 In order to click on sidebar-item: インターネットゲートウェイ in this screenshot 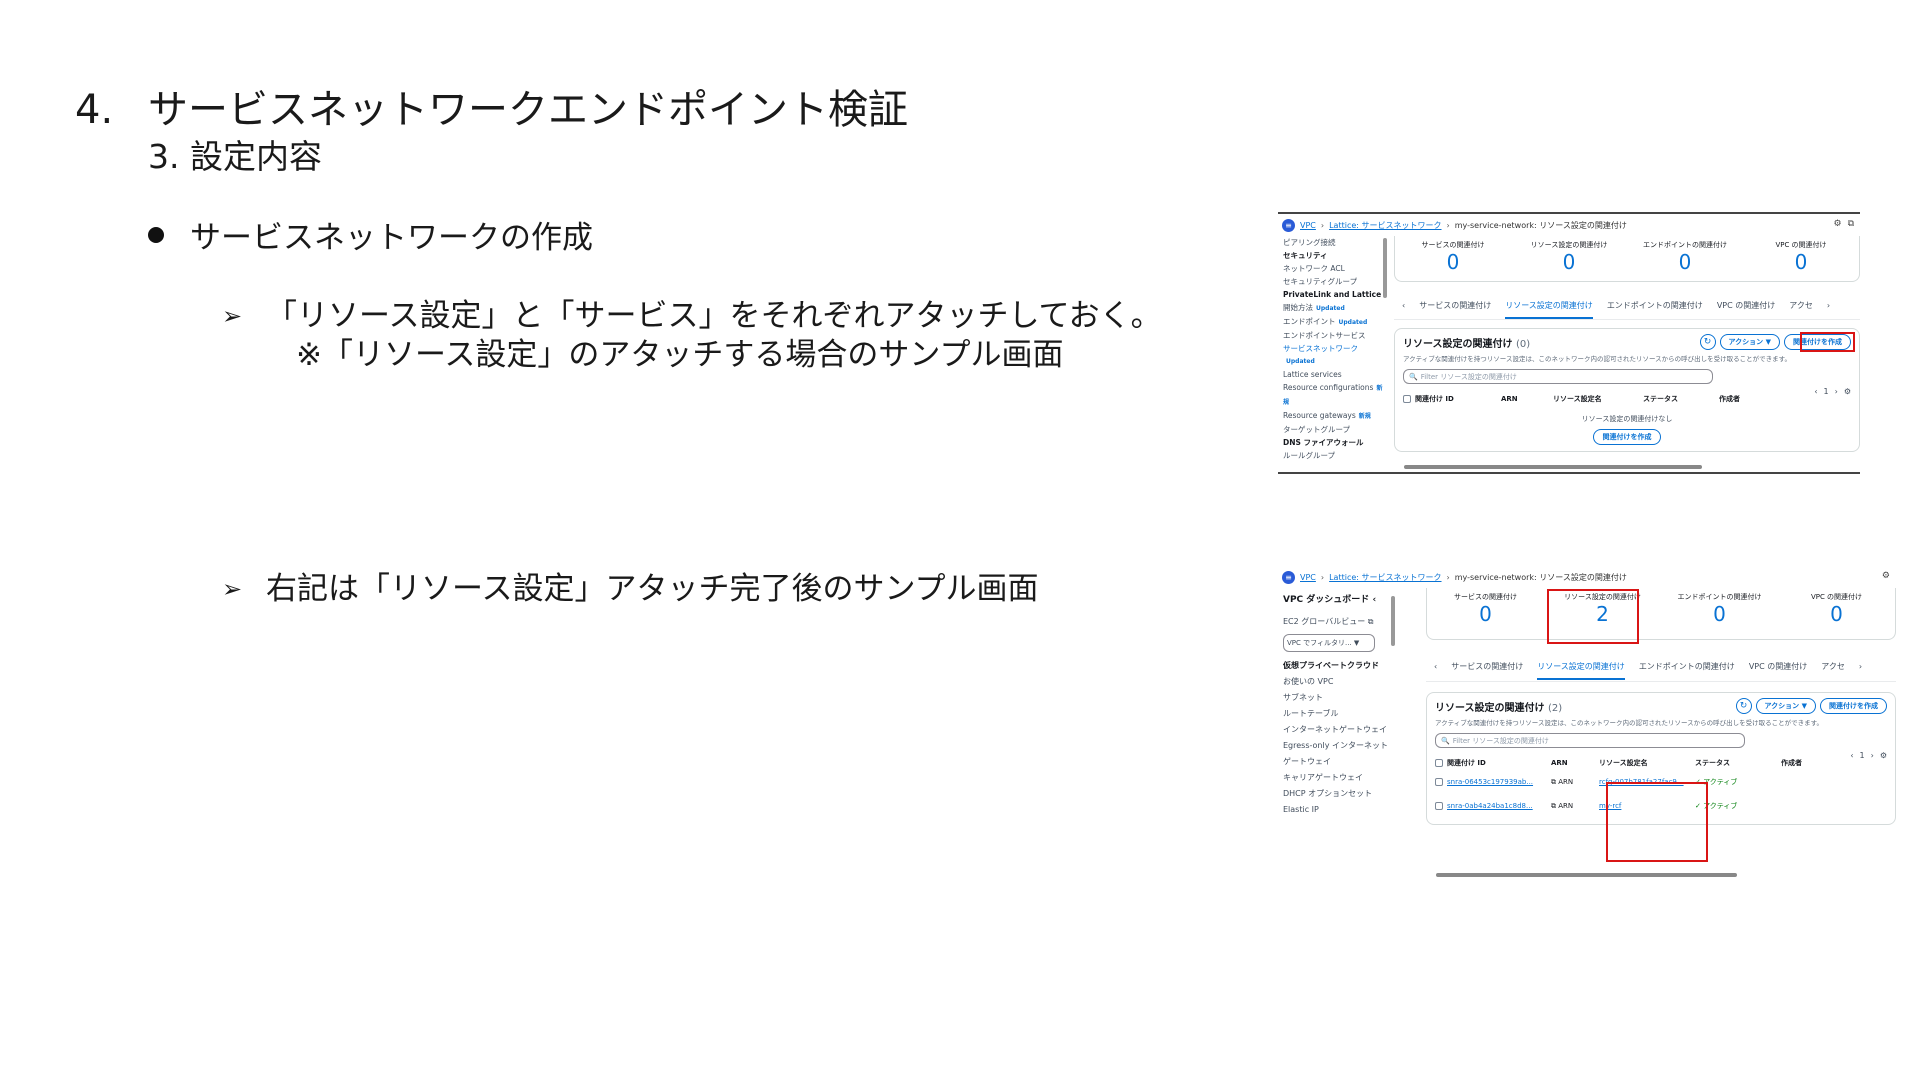, I will do `click(1336, 730)`.